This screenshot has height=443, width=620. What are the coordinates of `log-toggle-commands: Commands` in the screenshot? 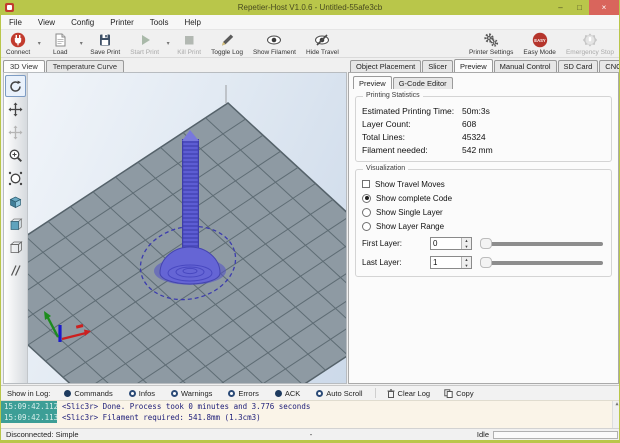 It's located at (88, 393).